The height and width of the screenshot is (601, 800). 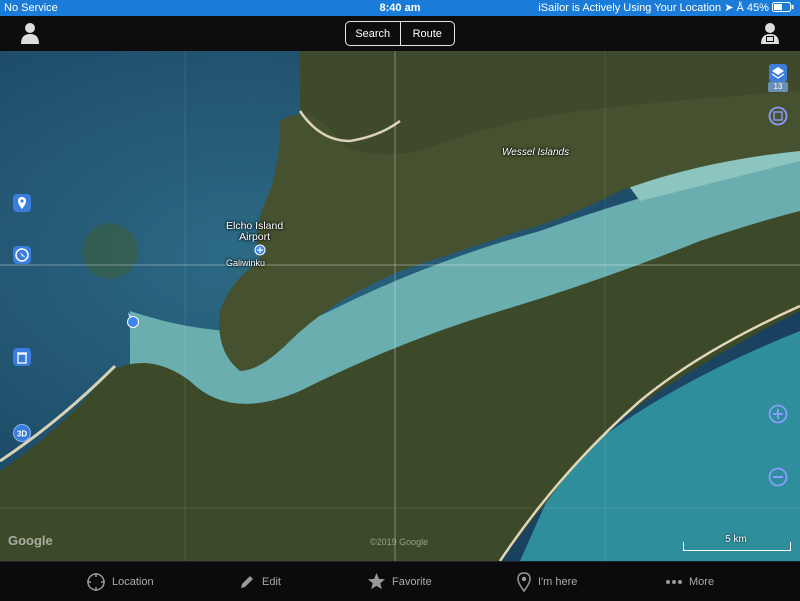 What do you see at coordinates (737, 546) in the screenshot?
I see `scale-bar` at bounding box center [737, 546].